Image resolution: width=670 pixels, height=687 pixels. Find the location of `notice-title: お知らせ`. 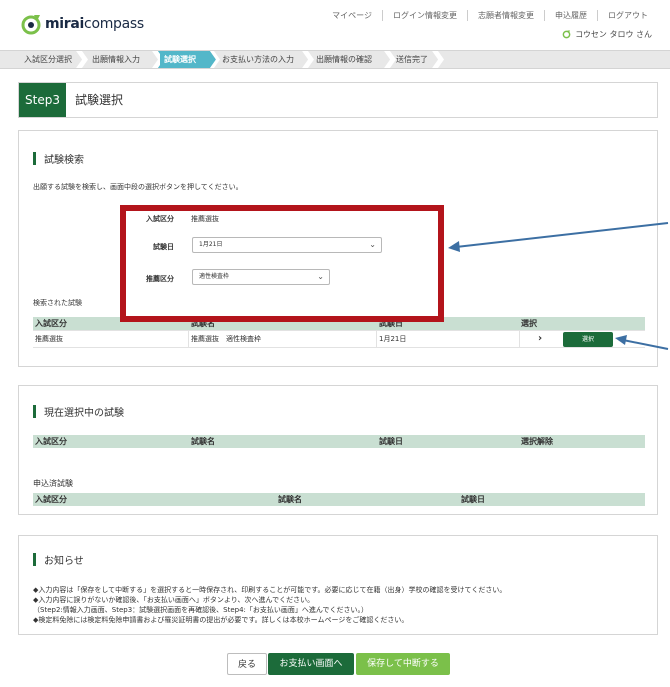

notice-title: お知らせ is located at coordinates (58, 559).